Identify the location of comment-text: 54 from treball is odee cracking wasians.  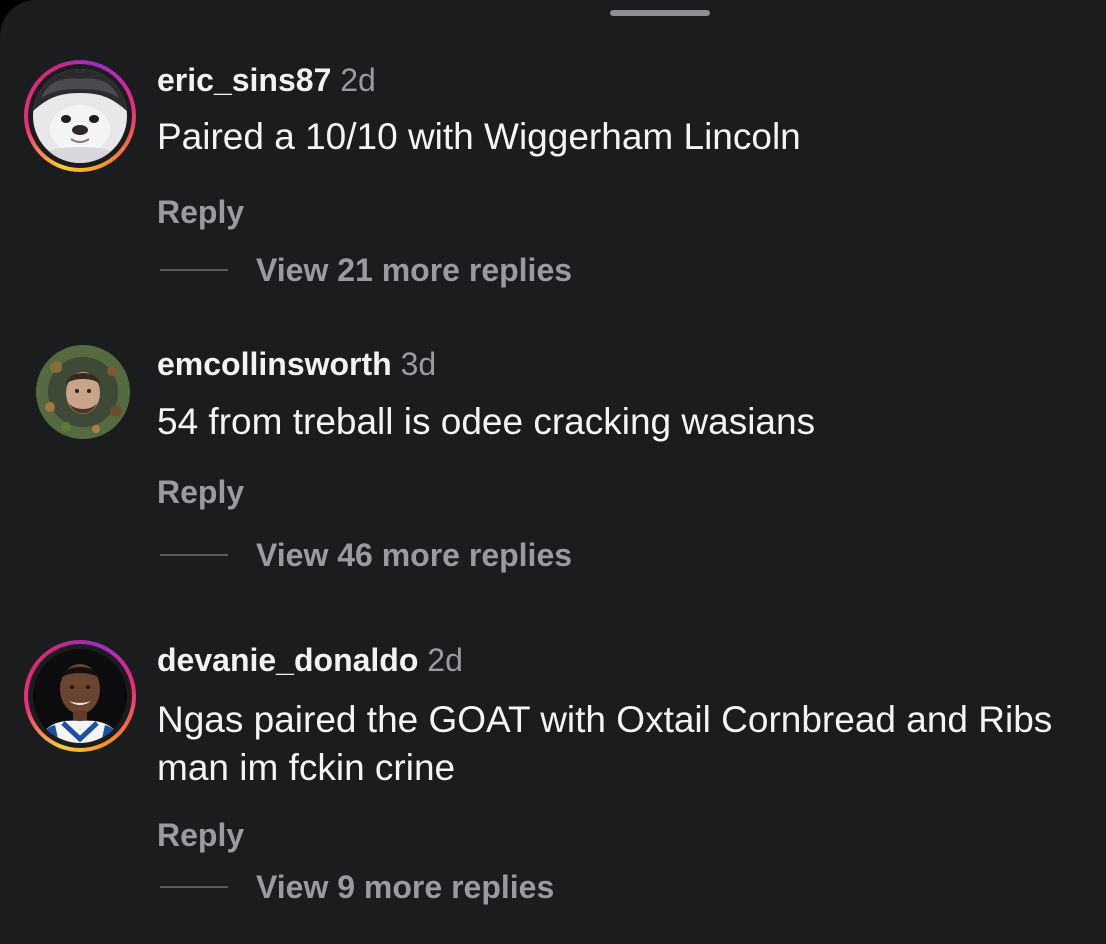
(486, 421).